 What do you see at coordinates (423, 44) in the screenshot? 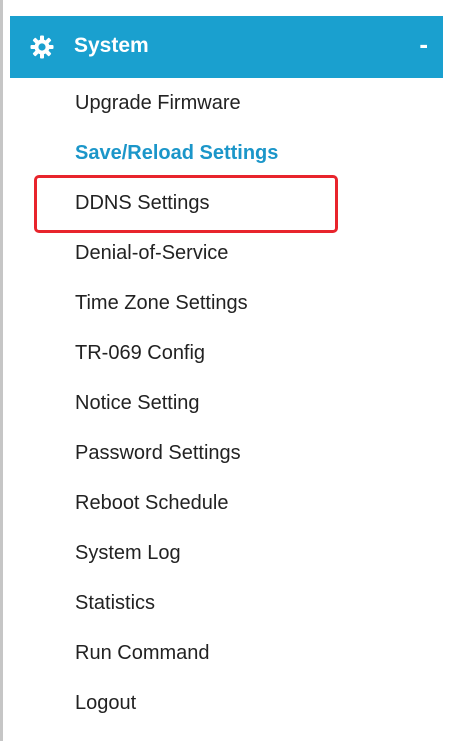
I see `collapse-toggle: -` at bounding box center [423, 44].